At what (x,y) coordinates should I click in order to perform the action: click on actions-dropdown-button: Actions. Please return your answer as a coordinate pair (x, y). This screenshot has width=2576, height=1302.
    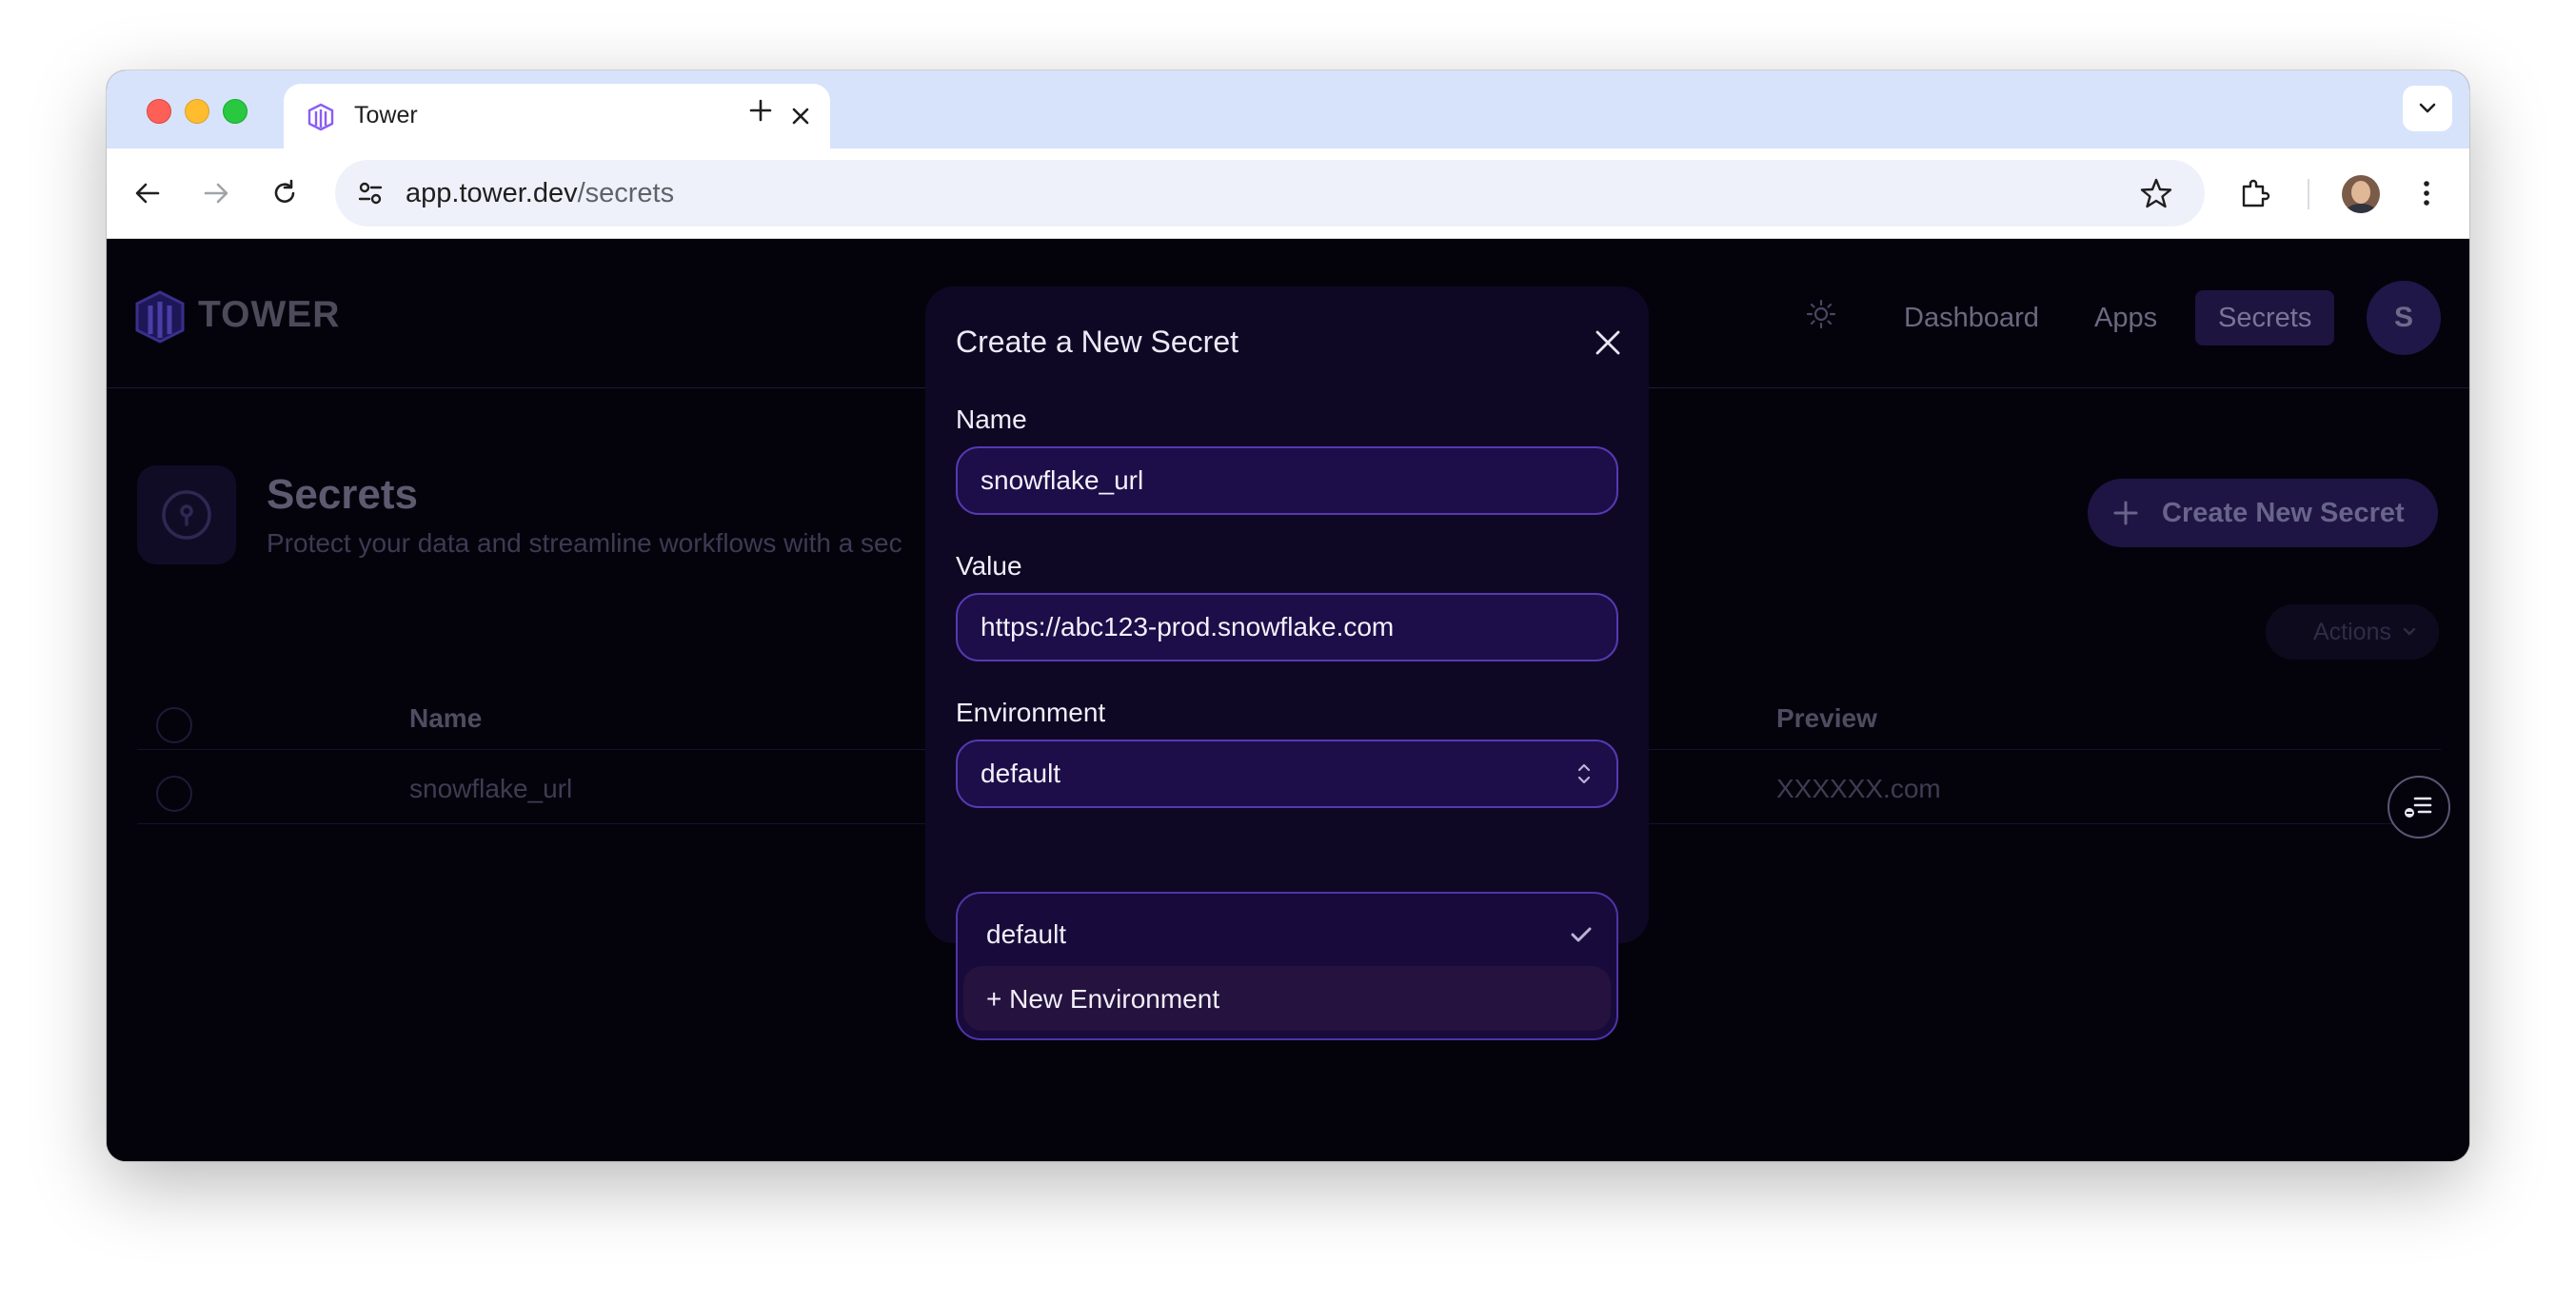
    Looking at the image, I should click on (2352, 632).